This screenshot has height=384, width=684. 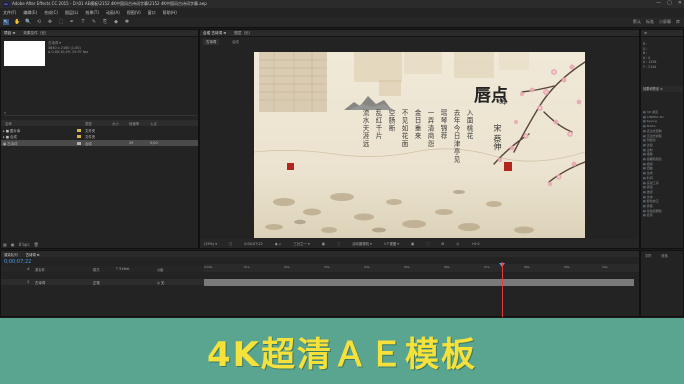 I want to click on minimize-button: —, so click(x=658, y=3).